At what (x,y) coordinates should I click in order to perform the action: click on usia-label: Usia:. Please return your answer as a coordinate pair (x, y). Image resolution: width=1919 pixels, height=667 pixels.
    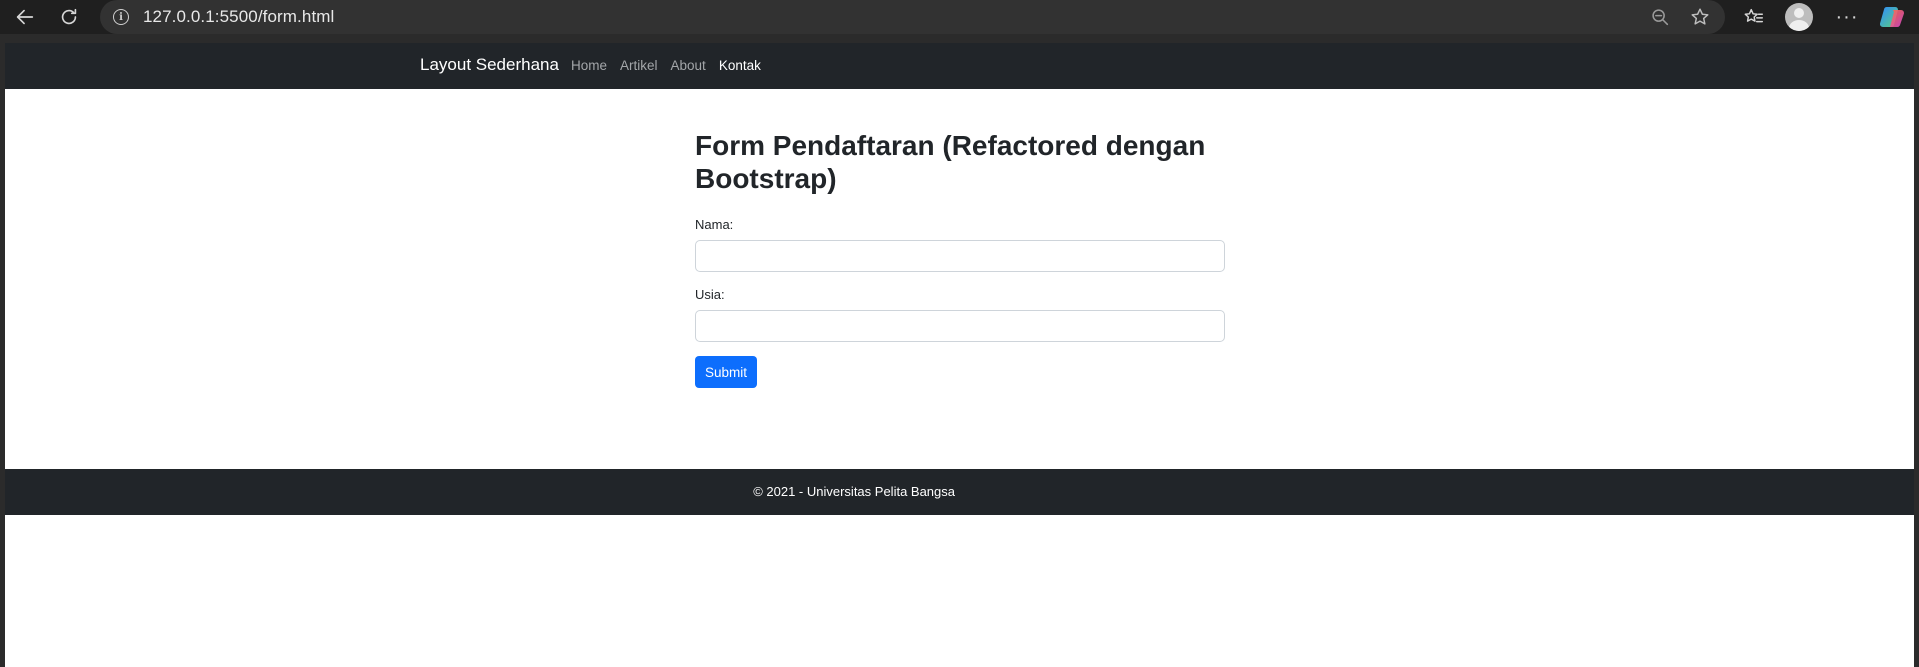
    Looking at the image, I should click on (710, 294).